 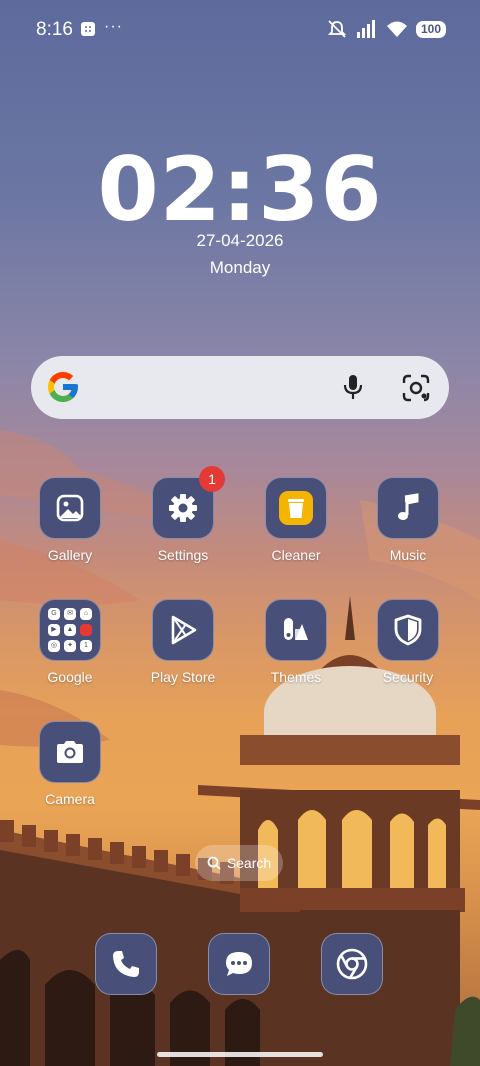 I want to click on status-icons: 100, so click(x=386, y=29).